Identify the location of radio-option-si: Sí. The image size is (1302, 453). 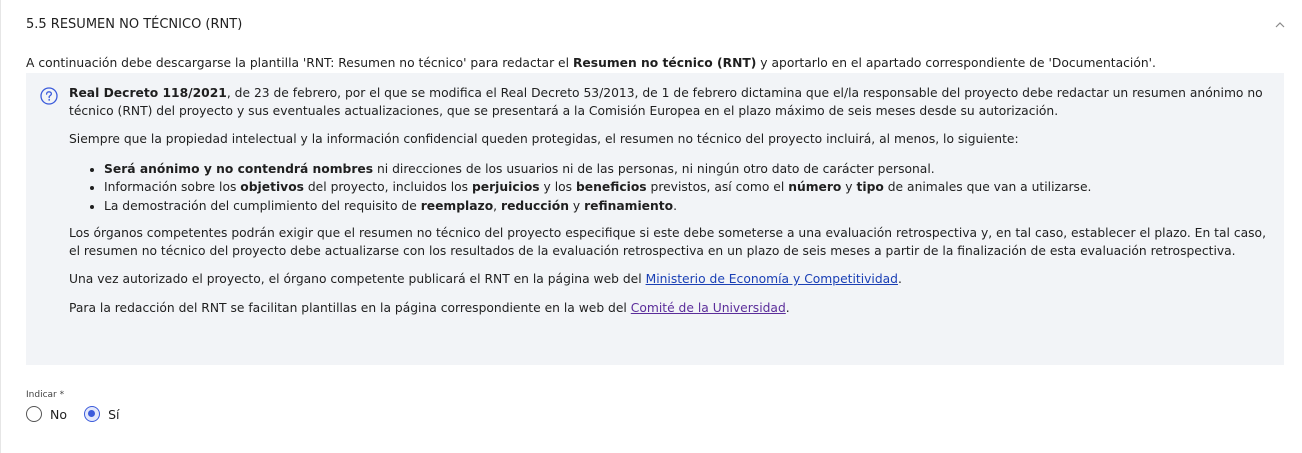
(102, 414).